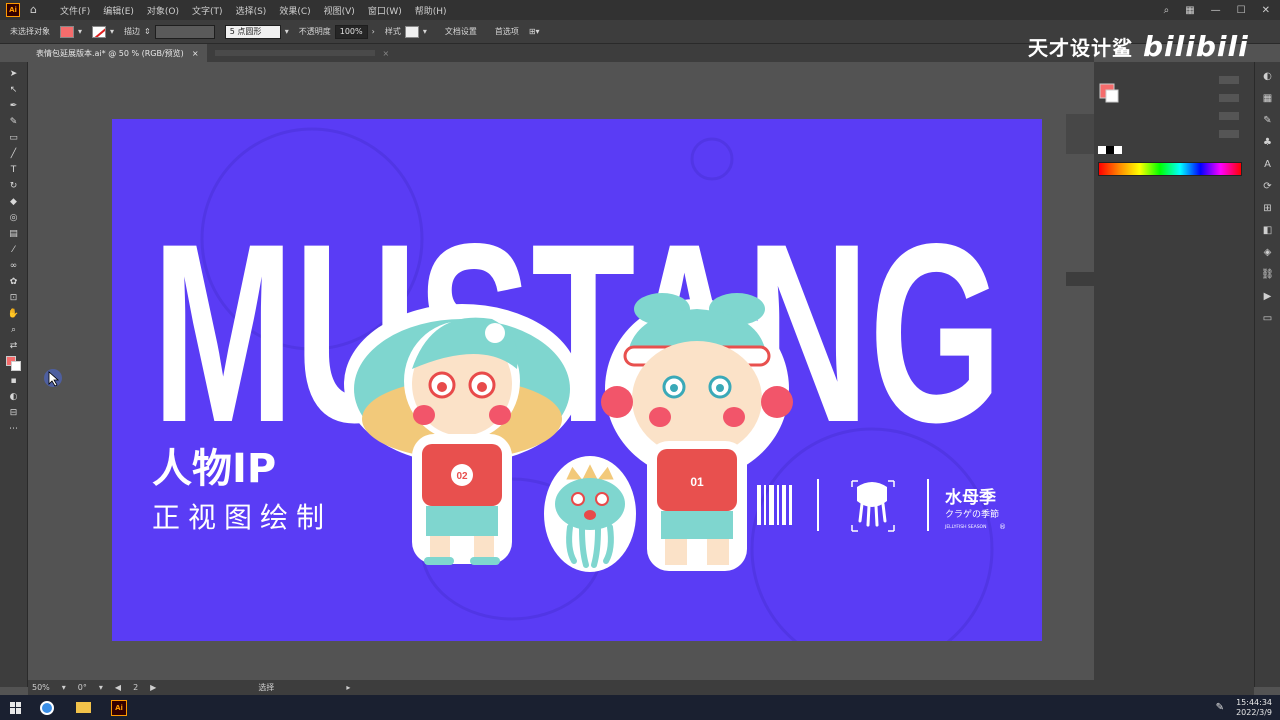  I want to click on comments-panel-icon: ▭, so click(1268, 319).